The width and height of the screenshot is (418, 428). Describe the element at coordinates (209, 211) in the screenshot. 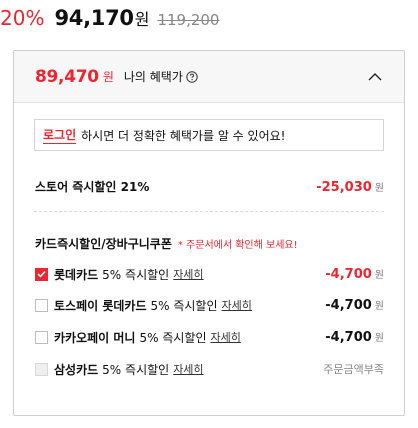

I see `divider` at that location.